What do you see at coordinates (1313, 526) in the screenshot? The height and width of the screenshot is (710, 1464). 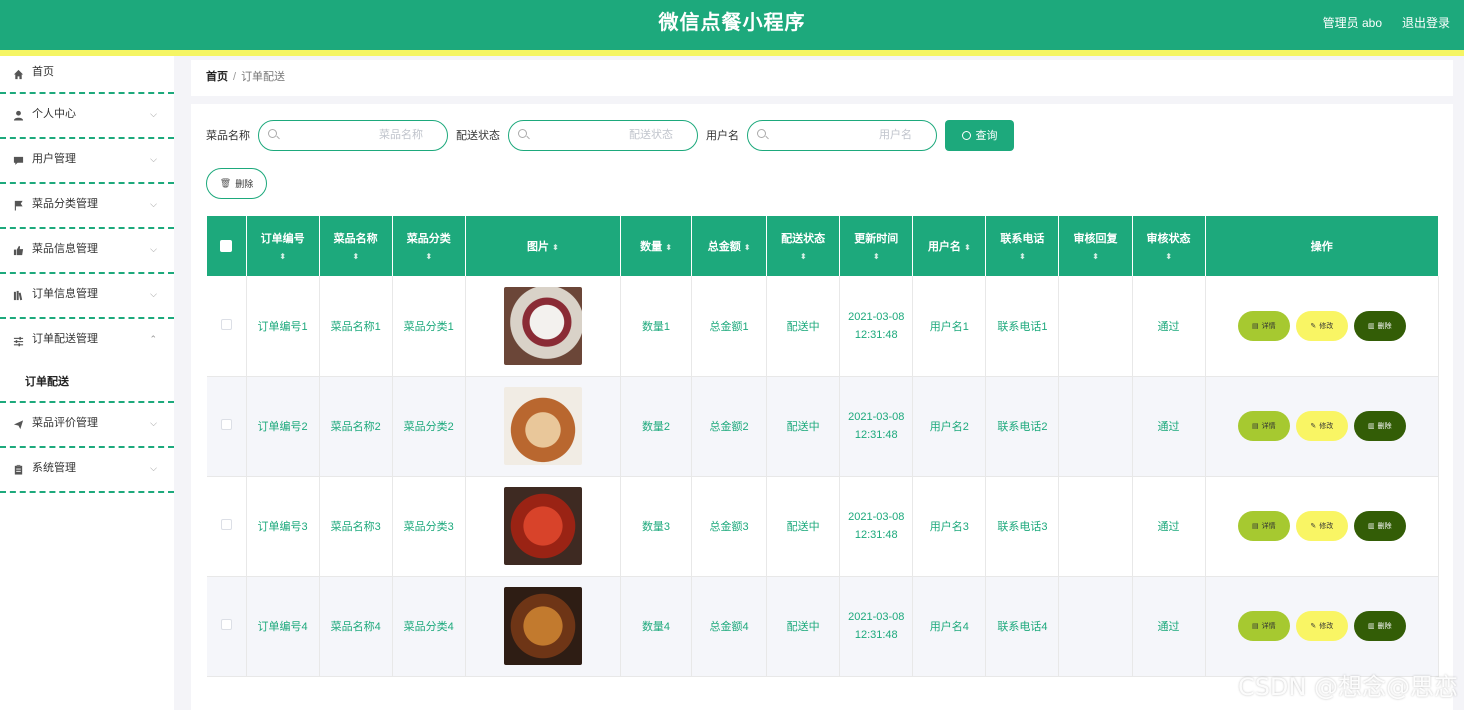 I see `pencil-icon: ✎` at bounding box center [1313, 526].